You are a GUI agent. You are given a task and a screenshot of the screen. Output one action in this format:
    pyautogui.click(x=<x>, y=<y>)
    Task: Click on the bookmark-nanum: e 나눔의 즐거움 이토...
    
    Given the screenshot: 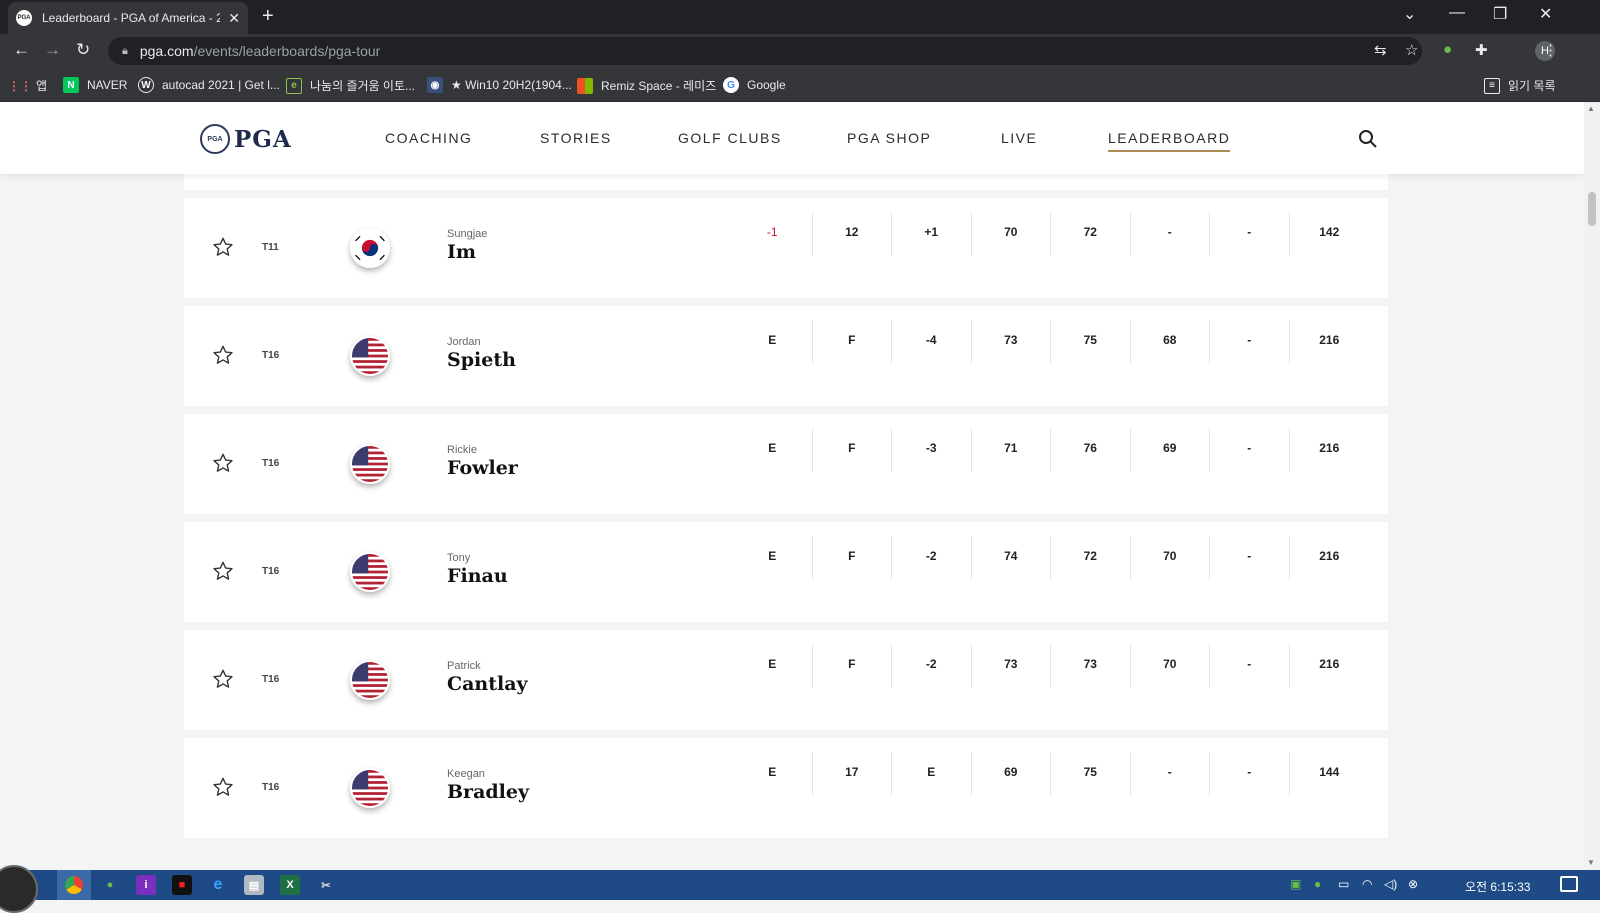 What is the action you would take?
    pyautogui.click(x=350, y=85)
    